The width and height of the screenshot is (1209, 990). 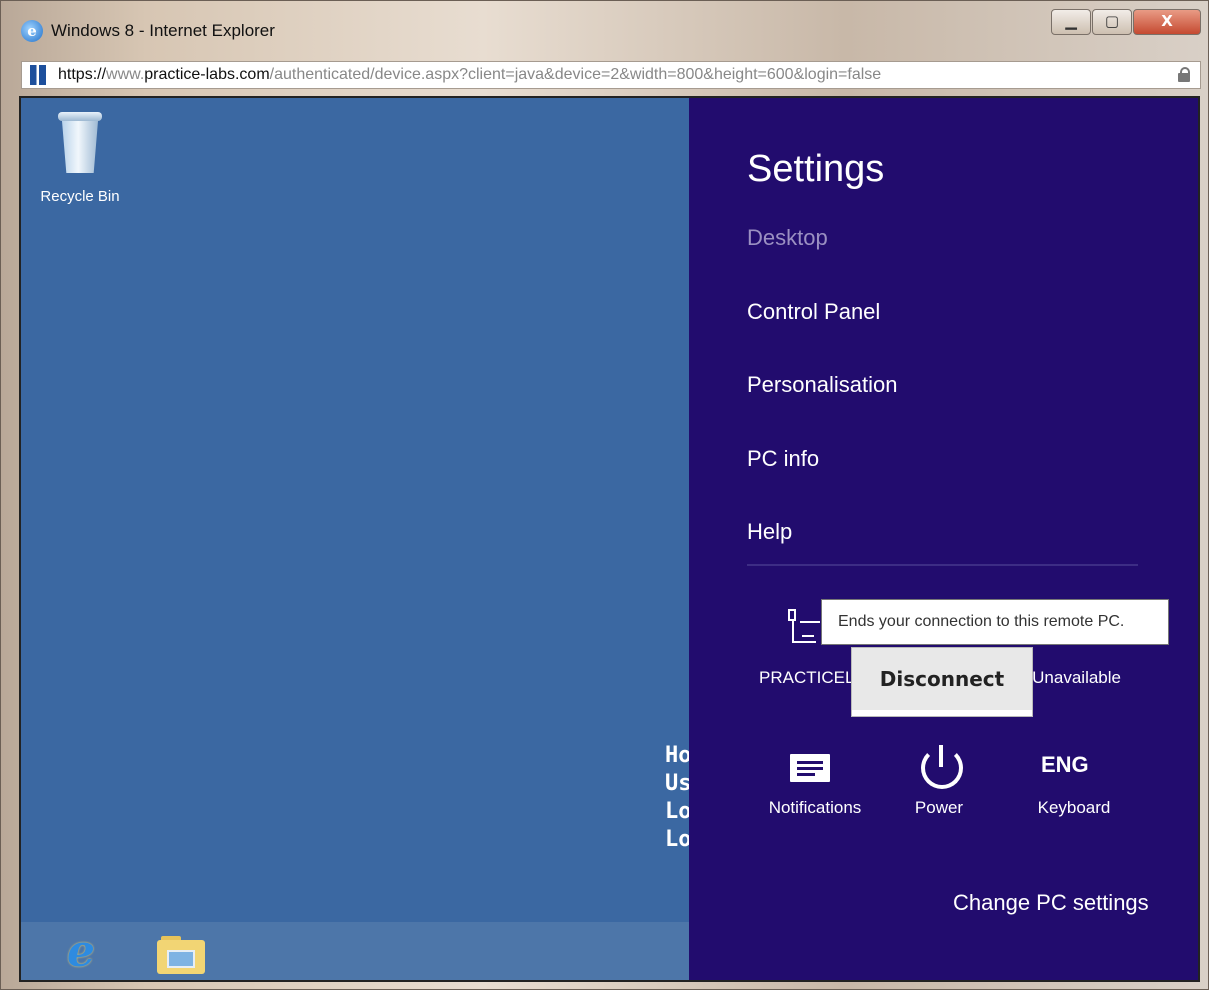 I want to click on keyboard-language-icon: ENG, so click(x=1065, y=765).